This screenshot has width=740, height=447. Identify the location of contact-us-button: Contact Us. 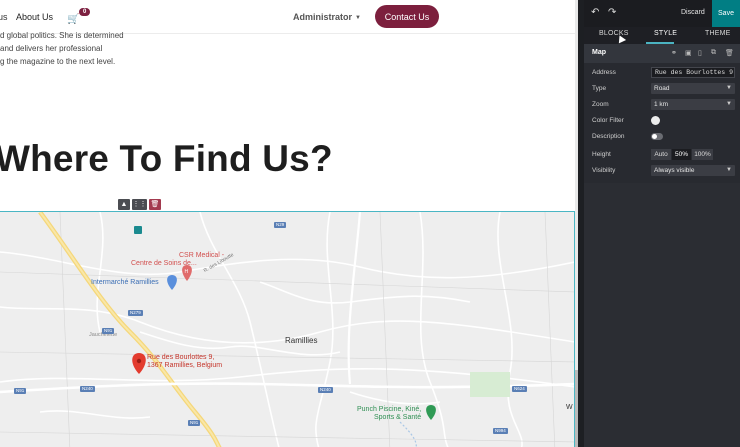
(407, 16).